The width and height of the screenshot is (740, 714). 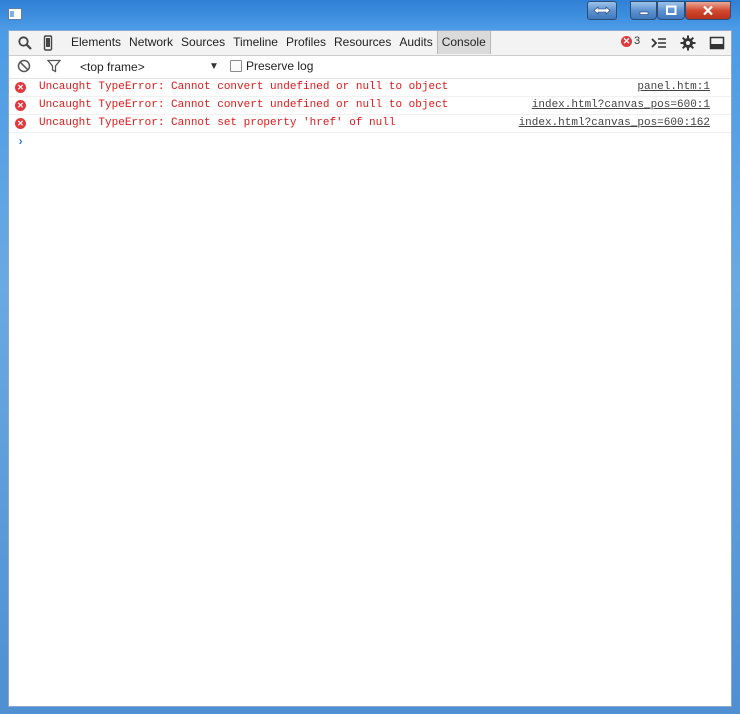 What do you see at coordinates (415, 42) in the screenshot?
I see `tab-audits: Audits` at bounding box center [415, 42].